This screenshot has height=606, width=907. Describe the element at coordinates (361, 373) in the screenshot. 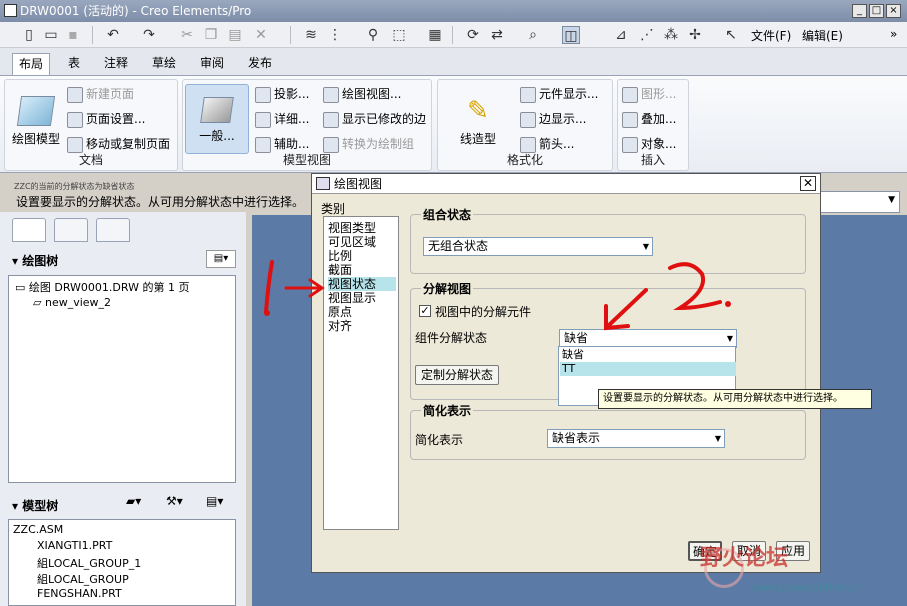

I see `category-list: 视图类型 可见区域 比例 截面 视图状态 视图显示 原点 对齐` at that location.